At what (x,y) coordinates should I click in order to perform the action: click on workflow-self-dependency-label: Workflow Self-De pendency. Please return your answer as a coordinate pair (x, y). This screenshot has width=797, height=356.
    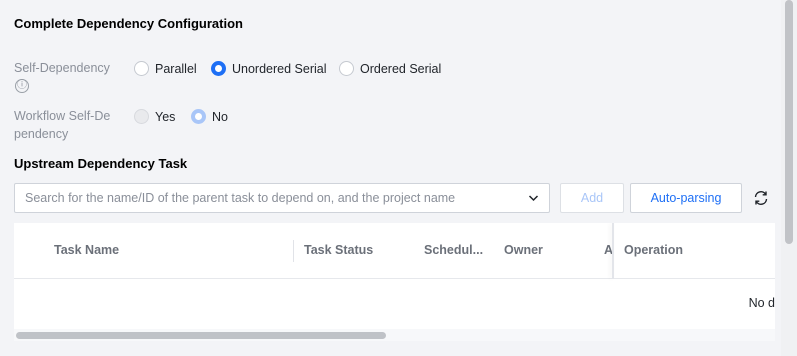
    Looking at the image, I should click on (62, 125).